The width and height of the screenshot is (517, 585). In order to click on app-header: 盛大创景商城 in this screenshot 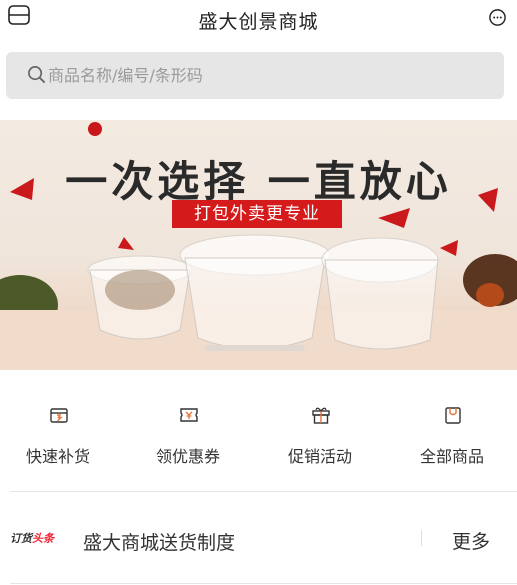, I will do `click(258, 22)`.